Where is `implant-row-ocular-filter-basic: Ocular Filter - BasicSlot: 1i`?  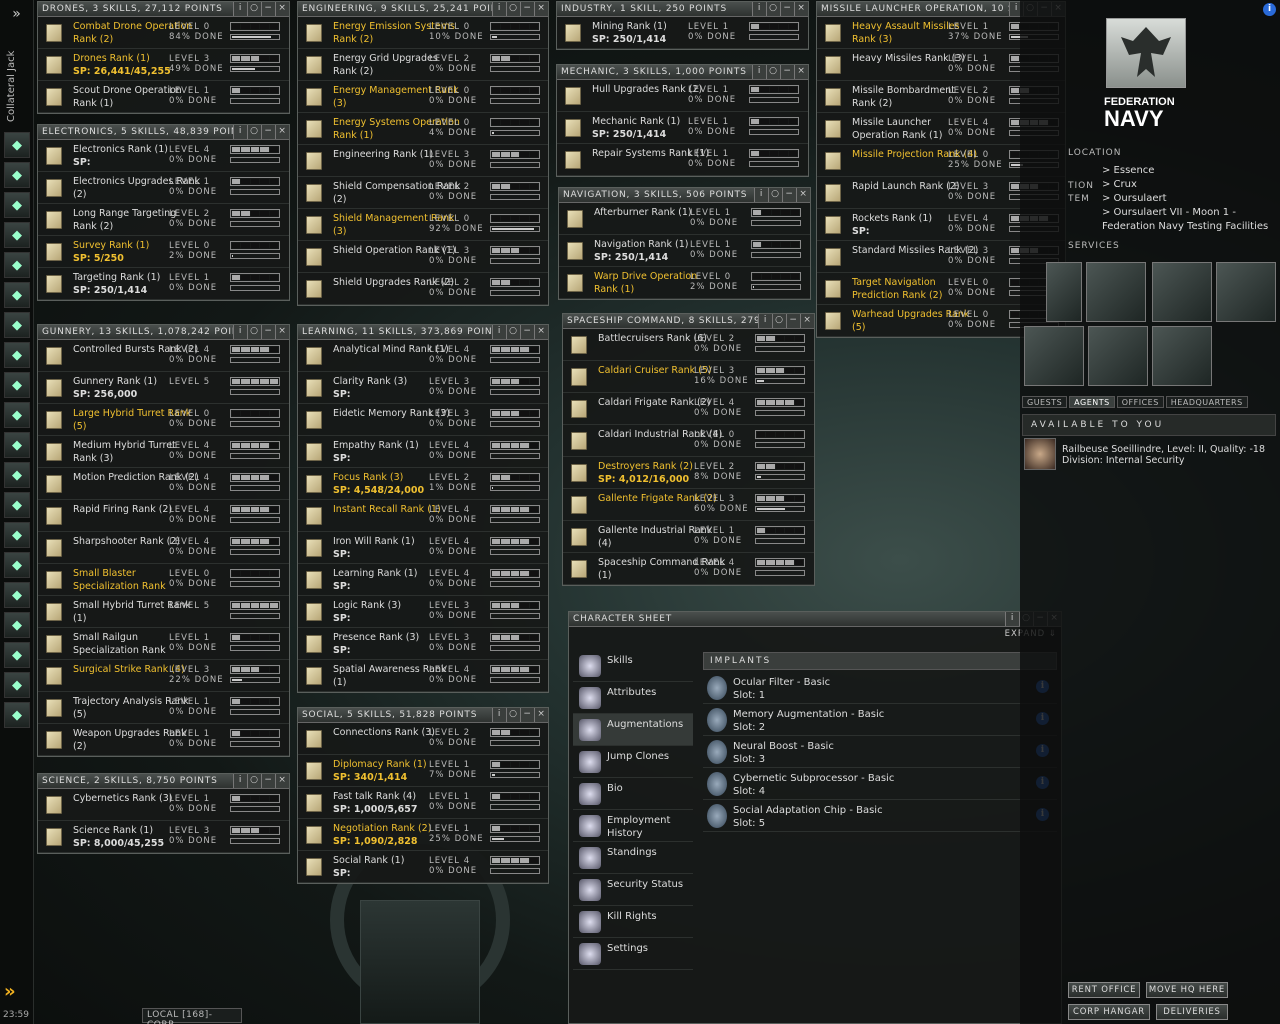
implant-row-ocular-filter-basic: Ocular Filter - BasicSlot: 1i is located at coordinates (880, 688).